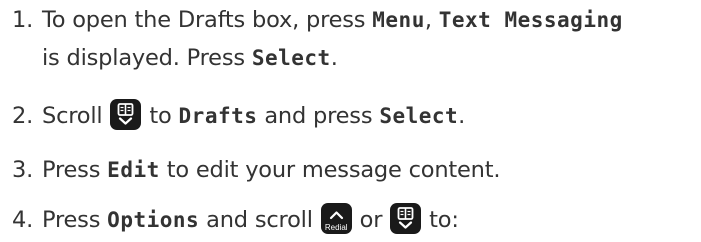  I want to click on step-2: 2. Scroll to Drafts and press Select., so click(232, 116).